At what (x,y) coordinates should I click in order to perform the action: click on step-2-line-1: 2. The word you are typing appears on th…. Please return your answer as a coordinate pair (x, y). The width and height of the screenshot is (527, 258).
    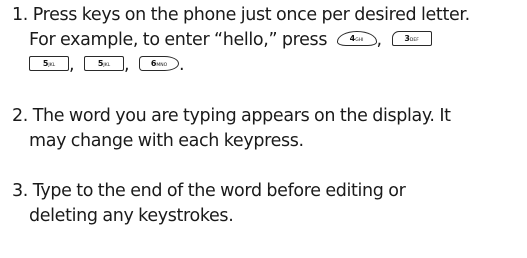
    Looking at the image, I should click on (268, 116).